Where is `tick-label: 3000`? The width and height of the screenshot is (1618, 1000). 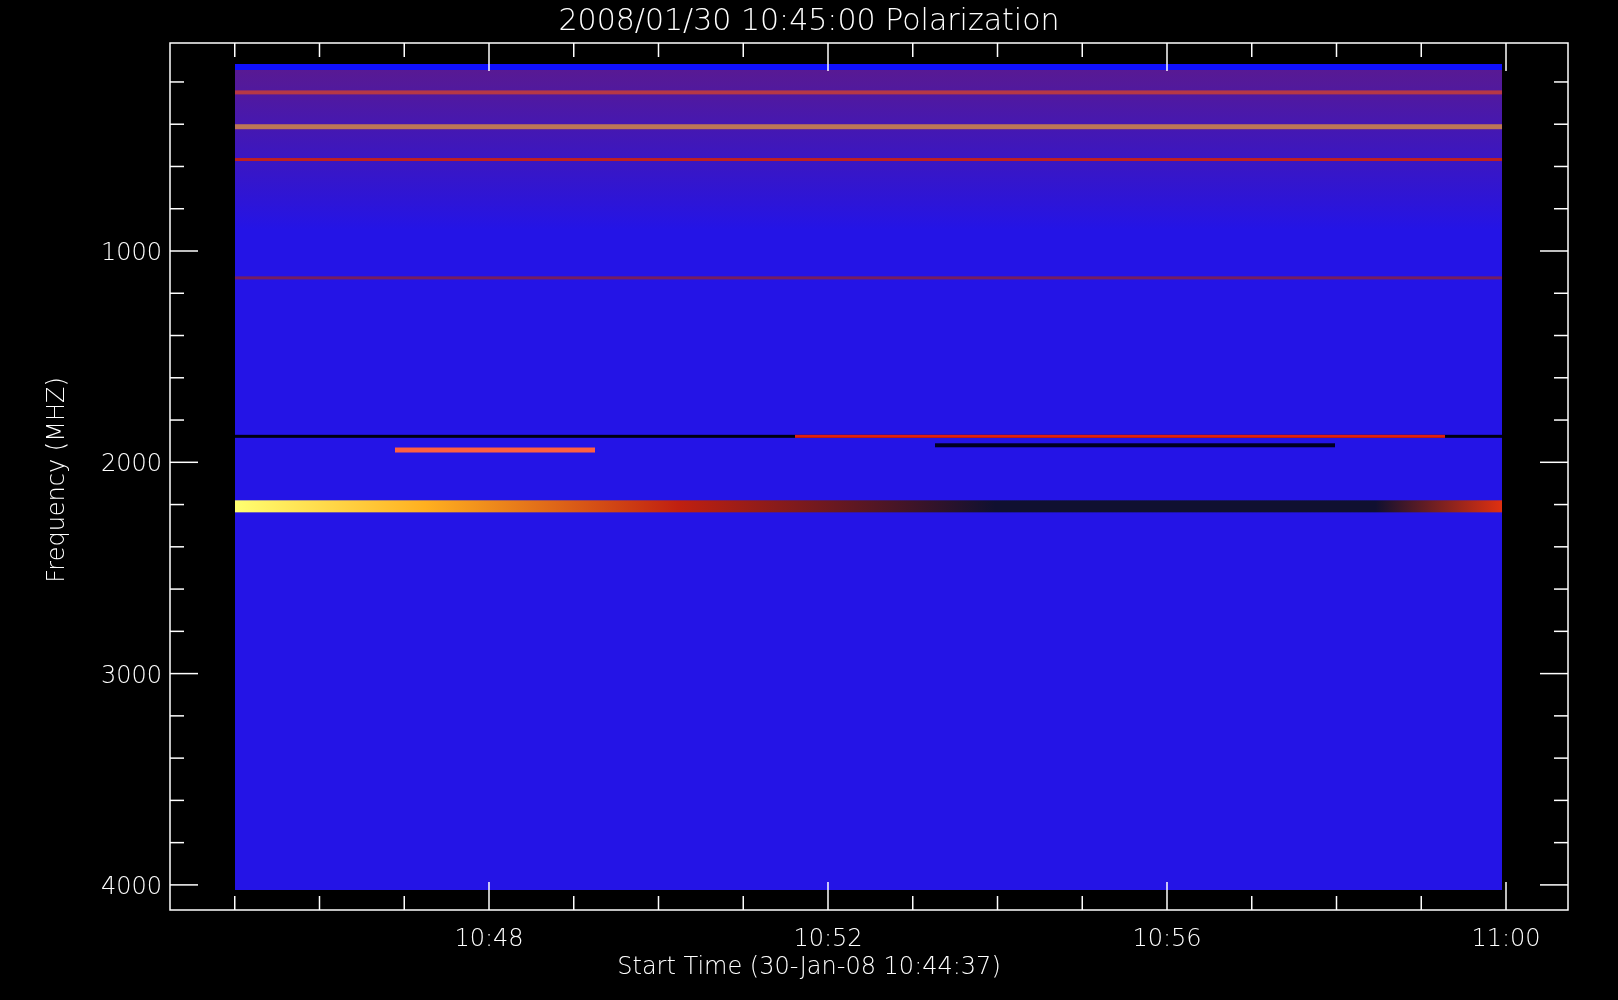
tick-label: 3000 is located at coordinates (131, 674).